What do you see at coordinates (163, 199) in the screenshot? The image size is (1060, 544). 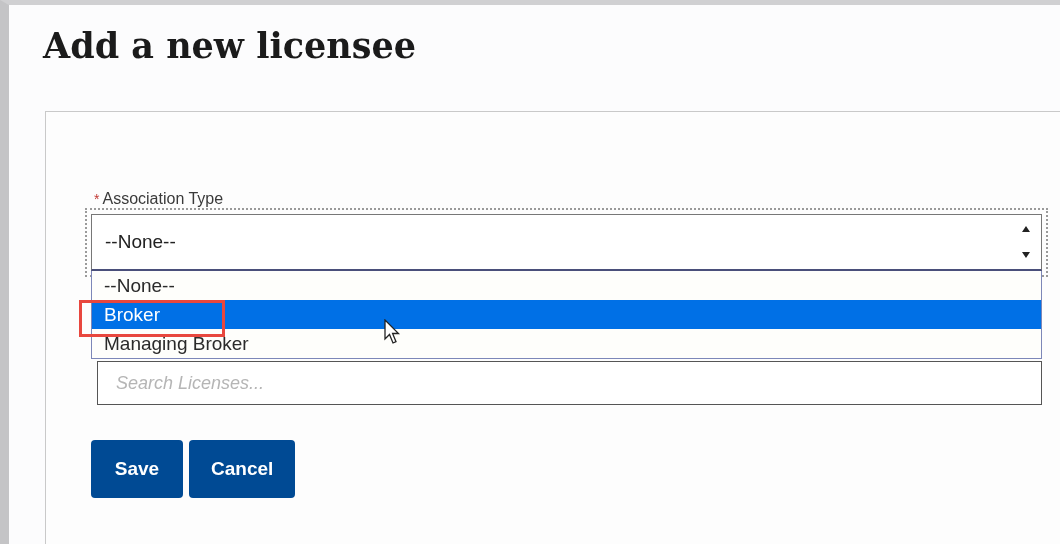 I see `field-label: Association Type` at bounding box center [163, 199].